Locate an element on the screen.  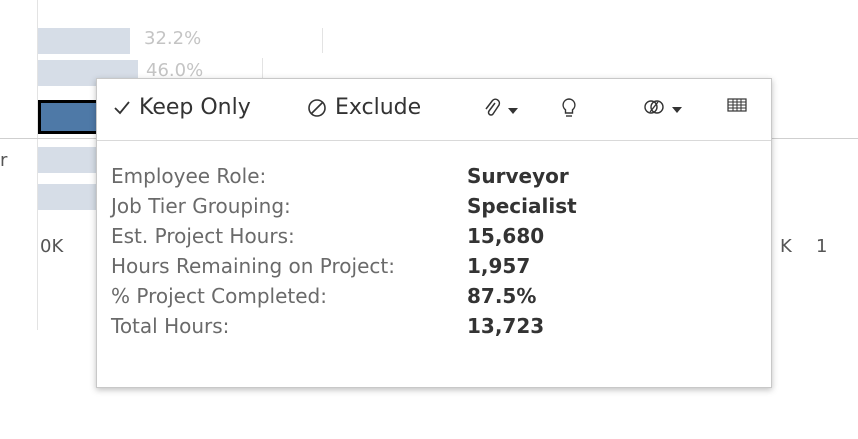
field-value: Specialist is located at coordinates (522, 206).